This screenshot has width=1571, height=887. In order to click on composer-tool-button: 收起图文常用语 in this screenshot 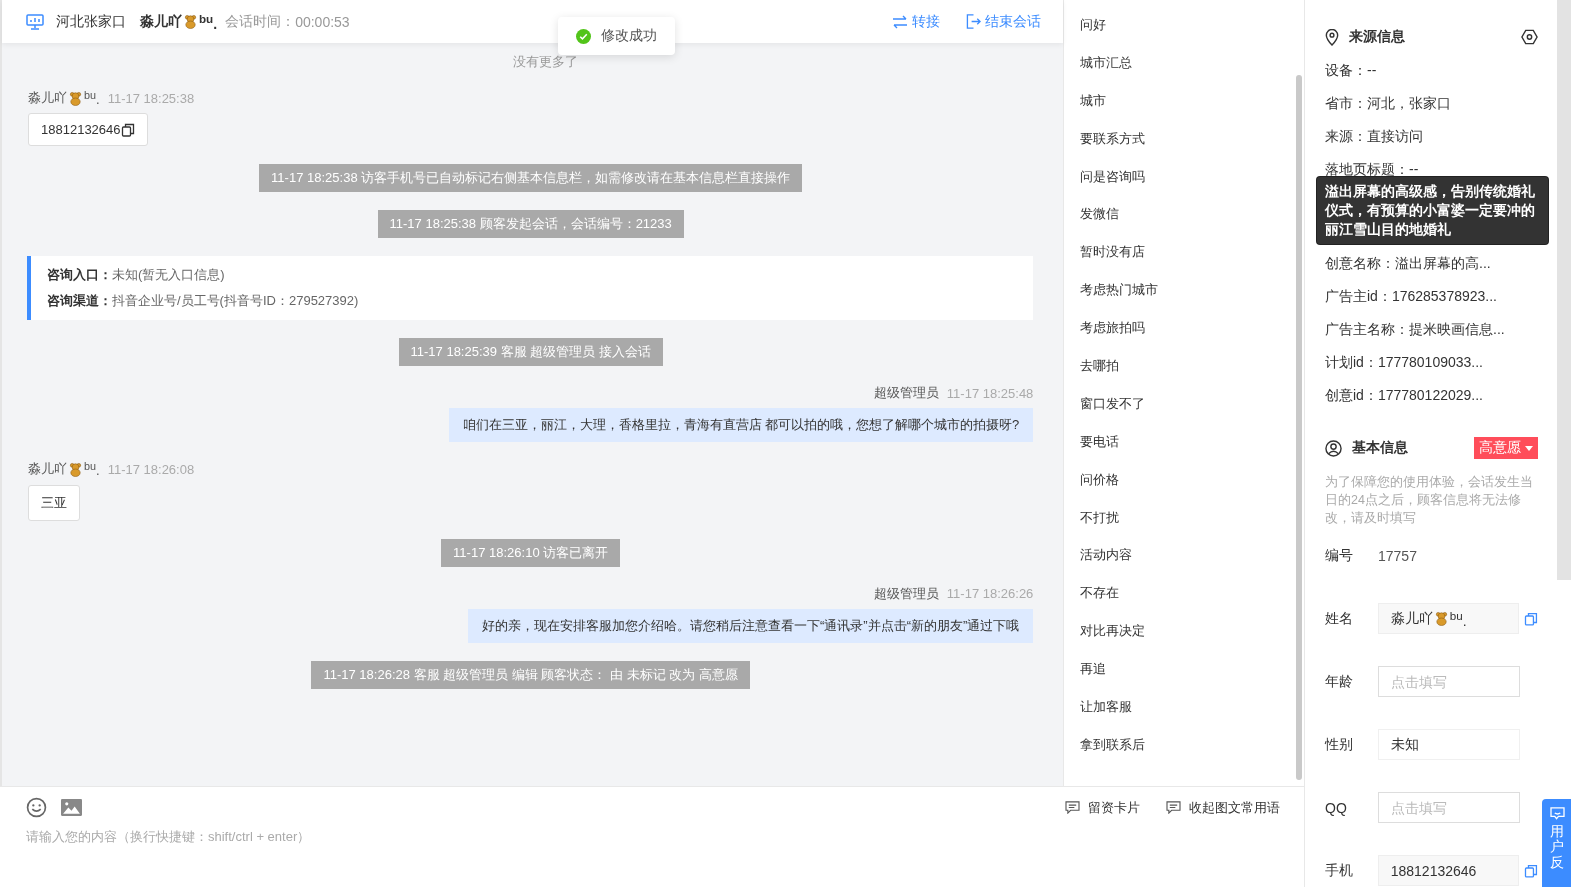, I will do `click(1223, 807)`.